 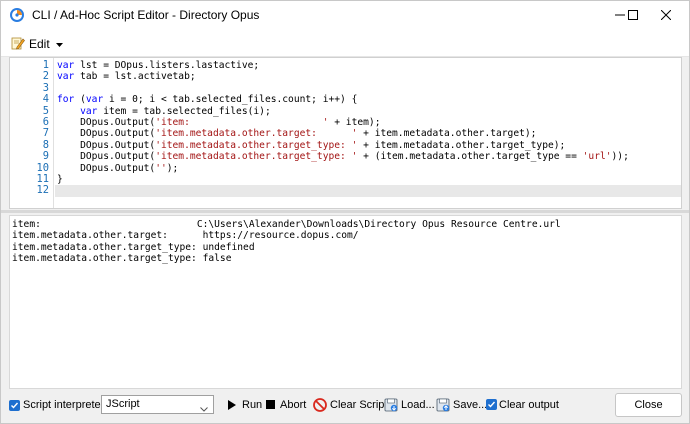 I want to click on script-interpreter-checkbox, so click(x=14, y=405).